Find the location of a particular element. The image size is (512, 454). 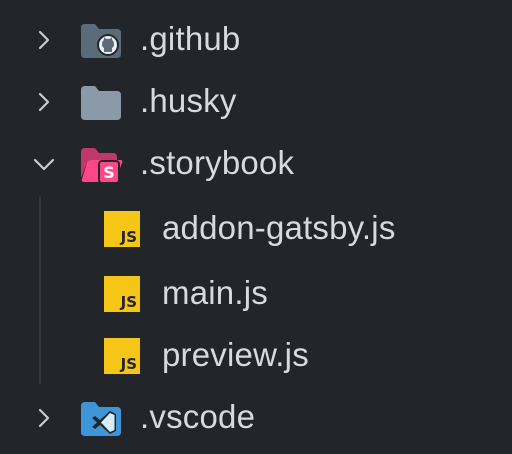

tree-item-preview-file: JS preview.js is located at coordinates (256, 356).